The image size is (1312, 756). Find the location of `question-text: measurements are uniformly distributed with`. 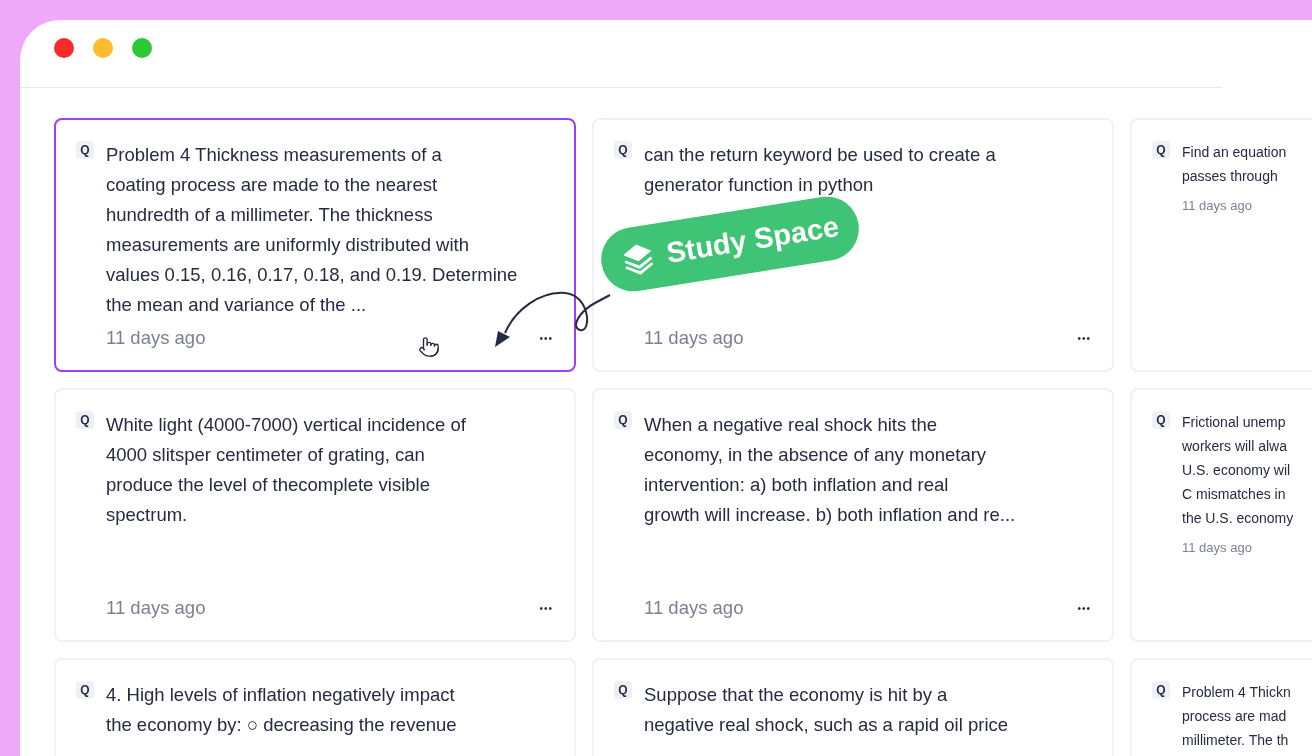

question-text: measurements are uniformly distributed with is located at coordinates (288, 245).